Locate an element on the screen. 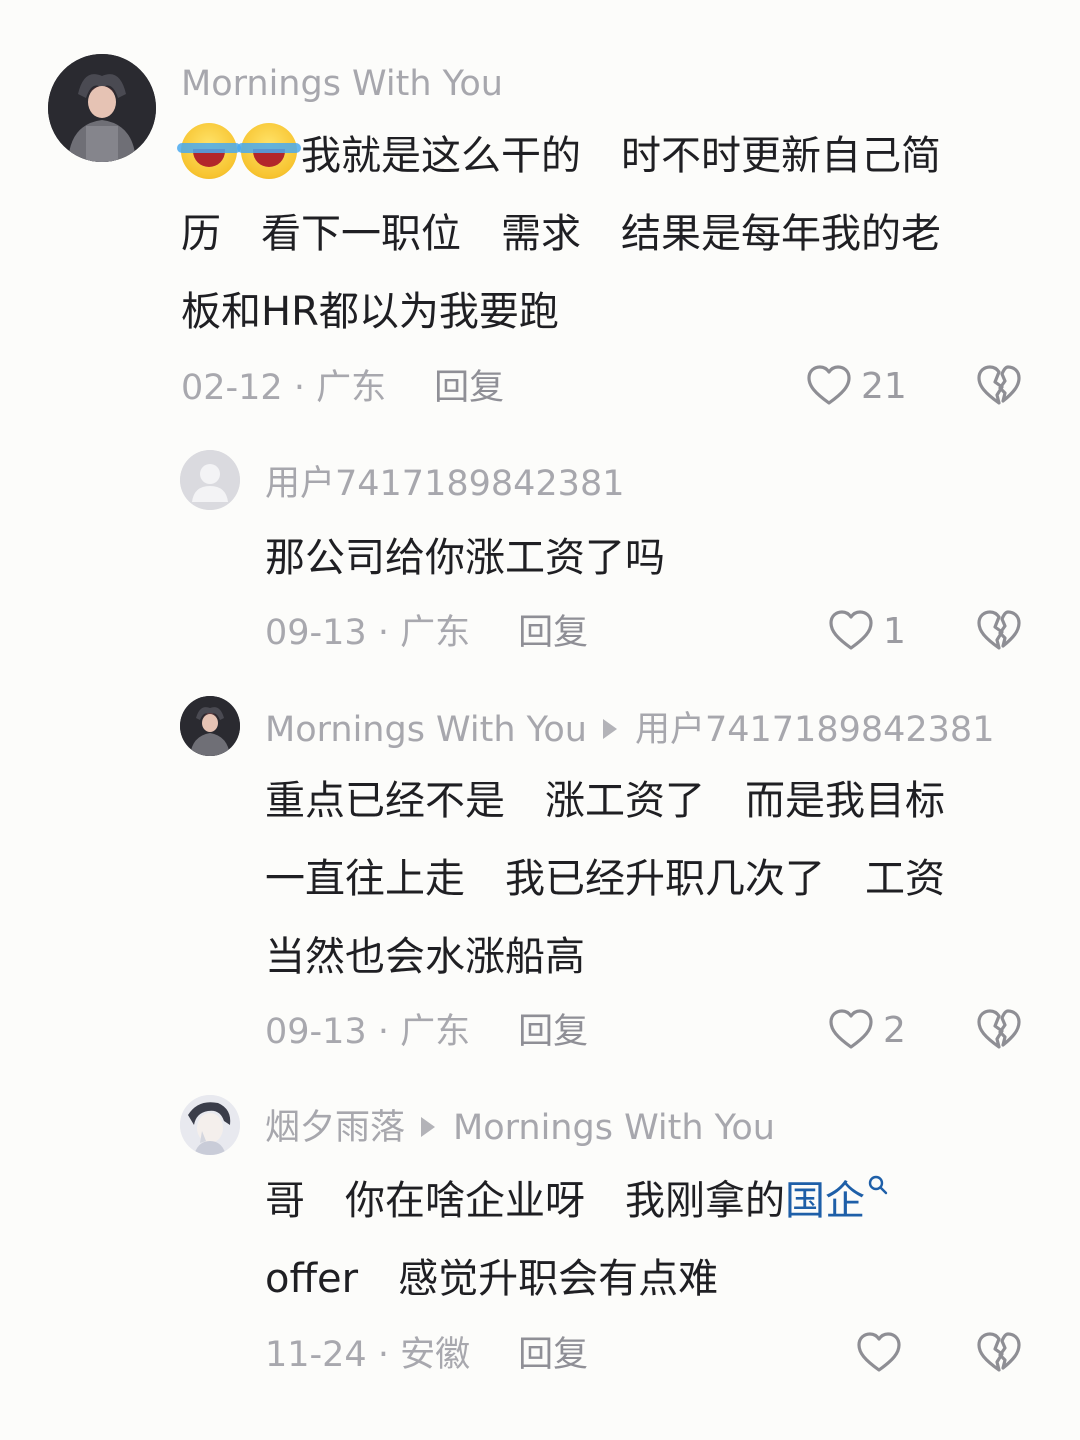  comment-date: 11-24 is located at coordinates (316, 1355).